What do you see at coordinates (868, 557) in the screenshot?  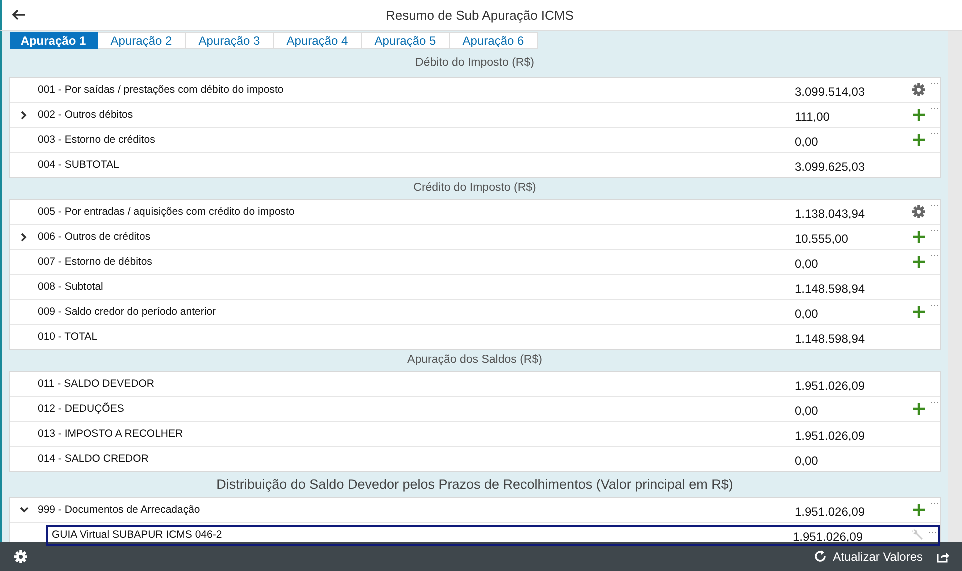 I see `refresh-button: Atualizar Valores` at bounding box center [868, 557].